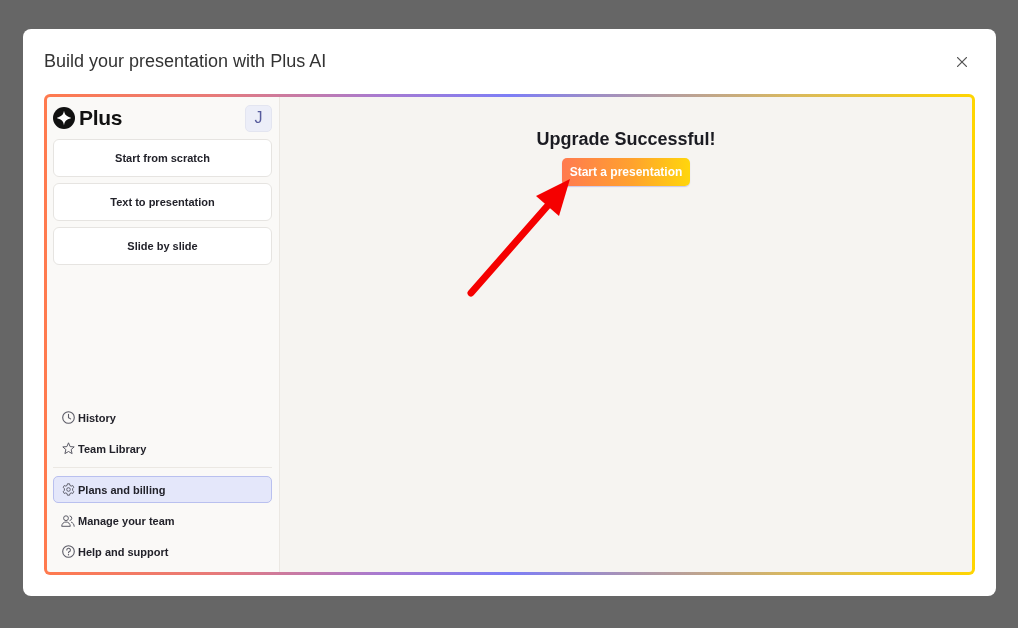 This screenshot has height=628, width=1018. I want to click on clock-icon, so click(68, 417).